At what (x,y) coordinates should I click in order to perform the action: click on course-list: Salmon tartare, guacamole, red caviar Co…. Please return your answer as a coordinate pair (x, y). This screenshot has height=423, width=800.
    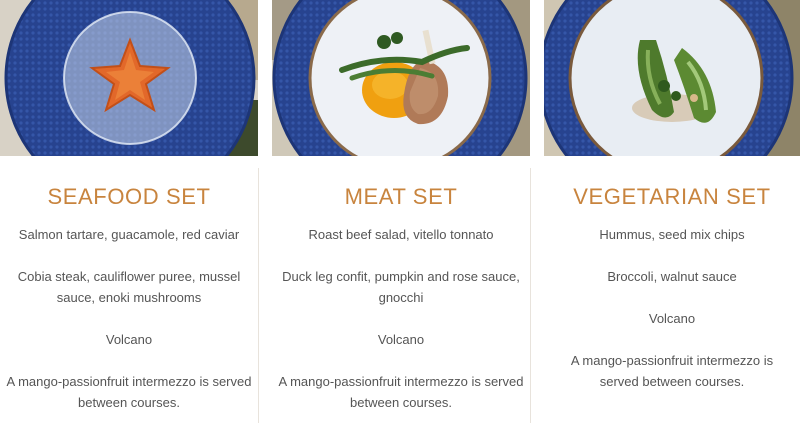
    Looking at the image, I should click on (129, 318).